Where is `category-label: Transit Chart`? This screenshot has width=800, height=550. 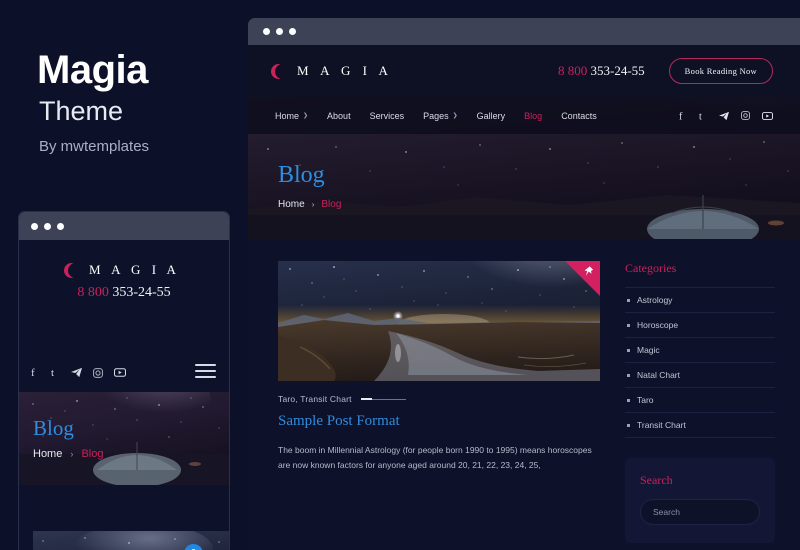 category-label: Transit Chart is located at coordinates (661, 425).